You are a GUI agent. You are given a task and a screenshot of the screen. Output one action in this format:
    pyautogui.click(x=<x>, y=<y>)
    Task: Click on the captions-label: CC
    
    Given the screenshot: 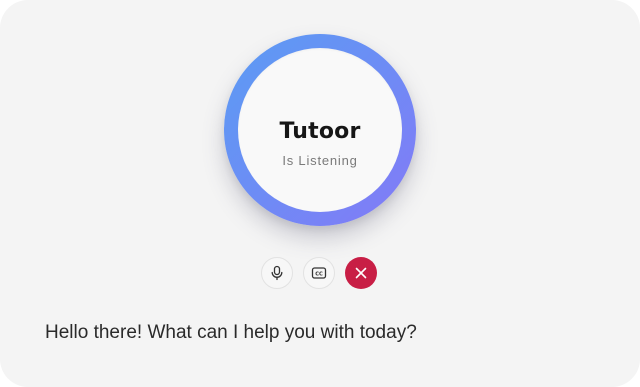 What is the action you would take?
    pyautogui.click(x=319, y=274)
    